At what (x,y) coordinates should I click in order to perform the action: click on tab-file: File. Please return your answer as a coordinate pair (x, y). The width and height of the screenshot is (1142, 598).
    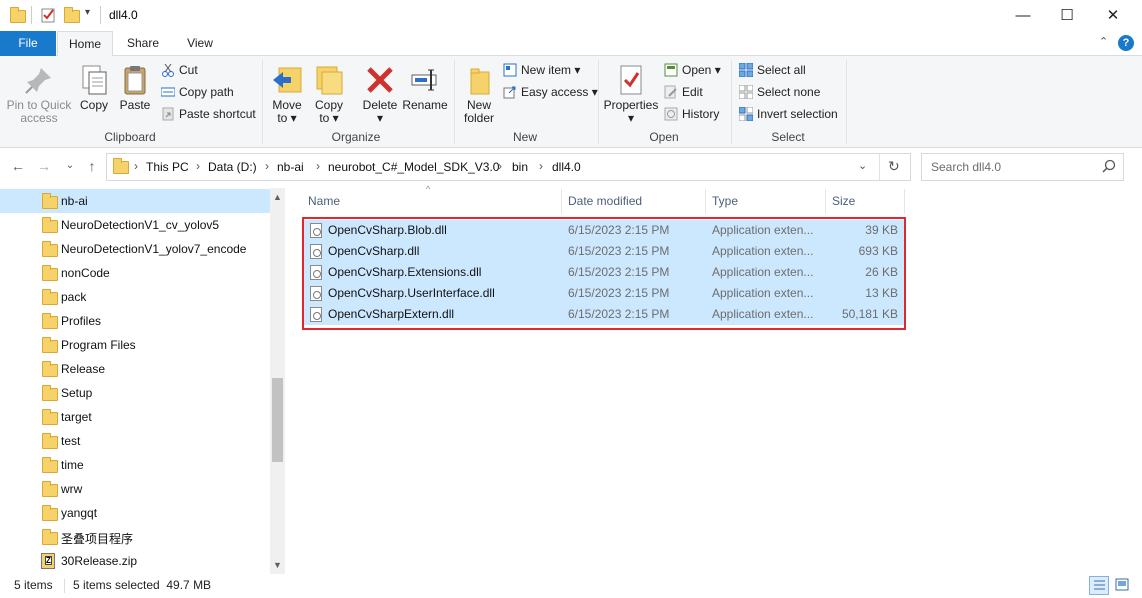
    Looking at the image, I should click on (28, 43).